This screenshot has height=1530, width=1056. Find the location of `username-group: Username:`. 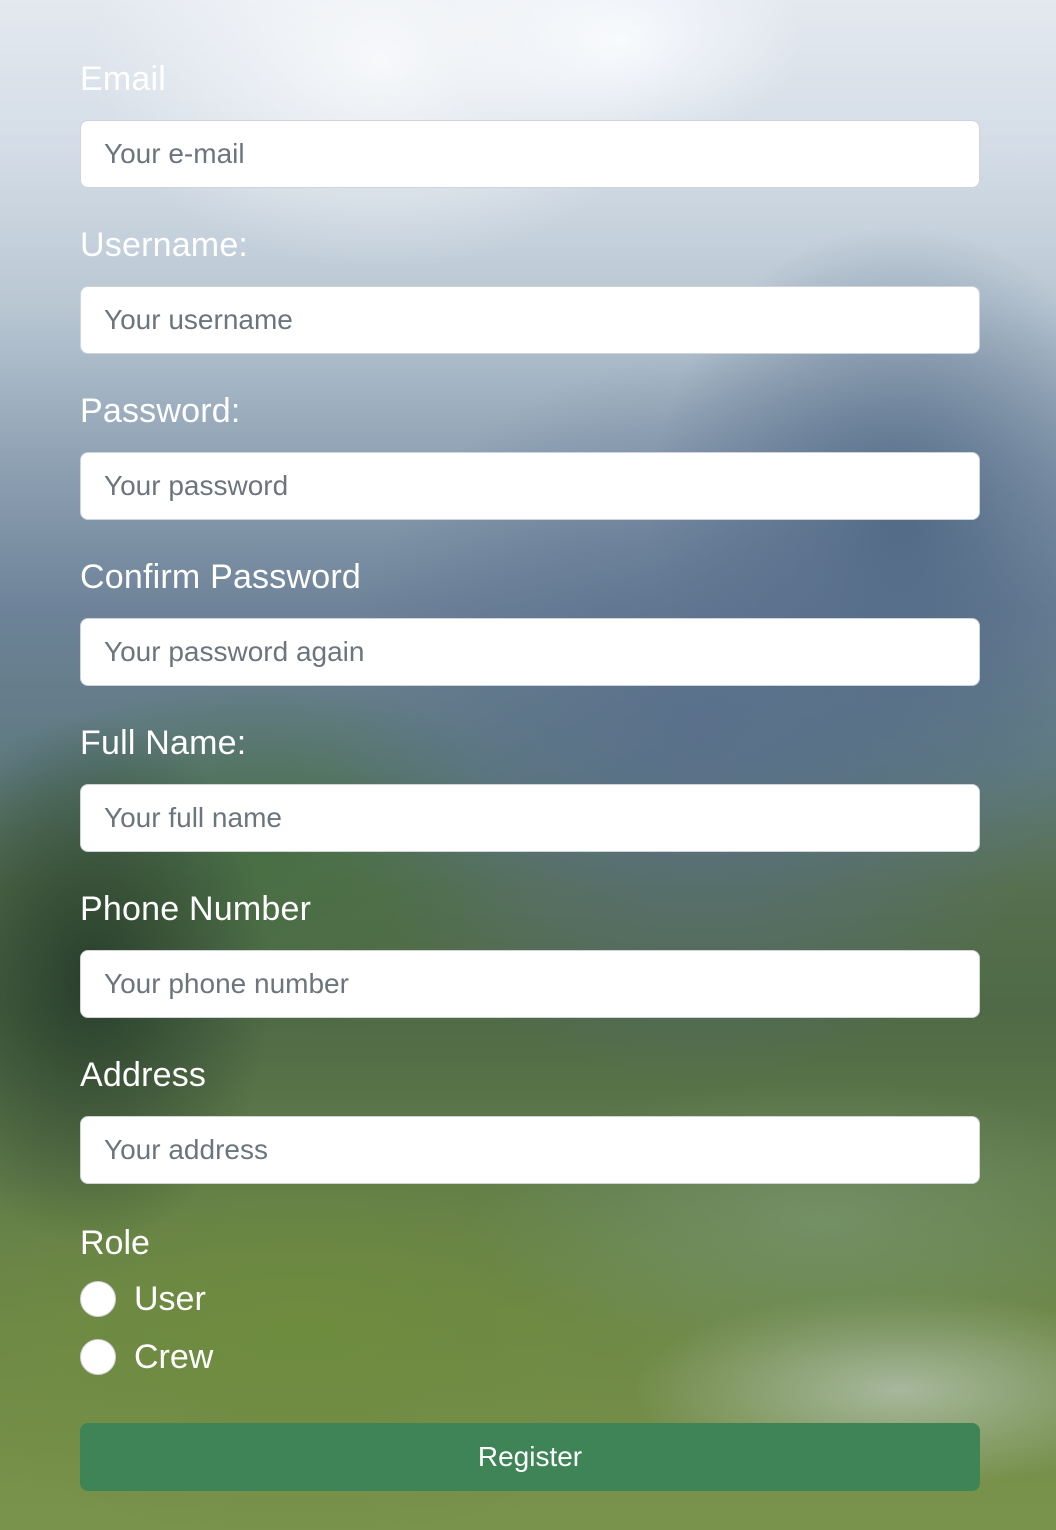

username-group: Username: is located at coordinates (530, 307).